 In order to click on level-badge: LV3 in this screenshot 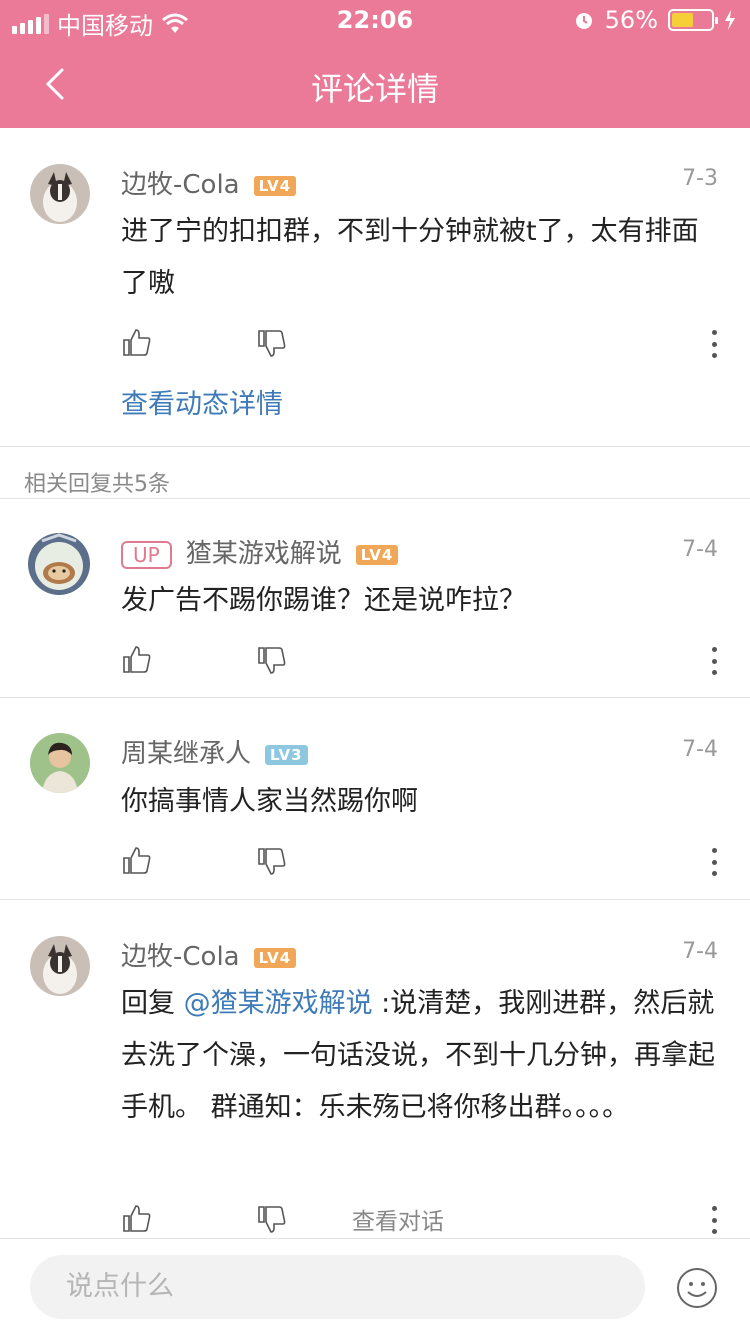, I will do `click(286, 754)`.